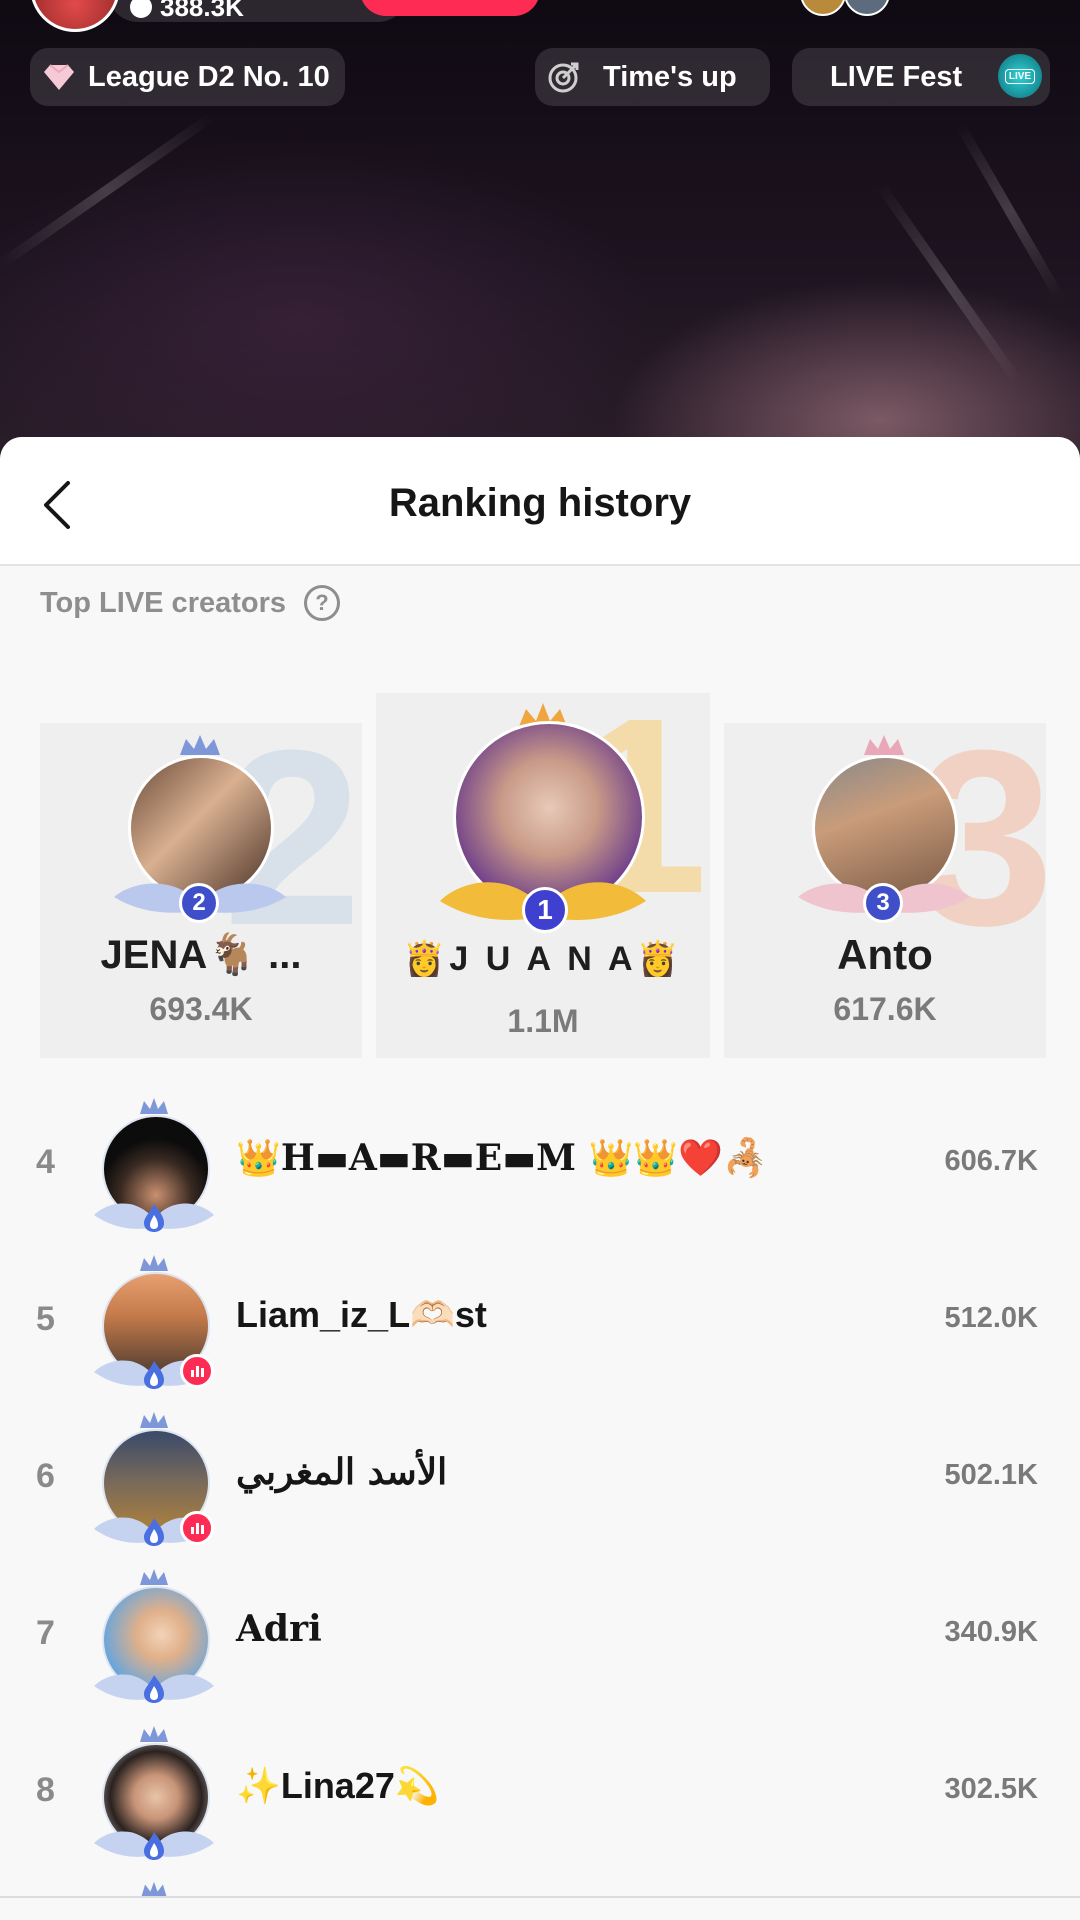  I want to click on creator-name: Adri, so click(279, 1629).